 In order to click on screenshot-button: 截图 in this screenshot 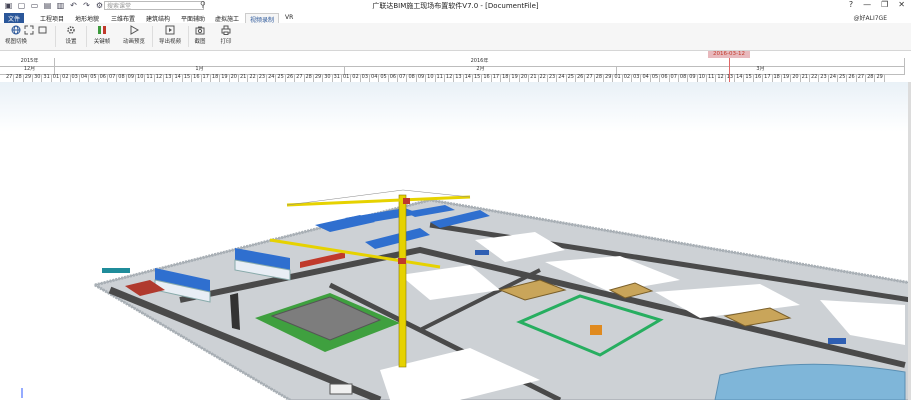, I will do `click(200, 35)`.